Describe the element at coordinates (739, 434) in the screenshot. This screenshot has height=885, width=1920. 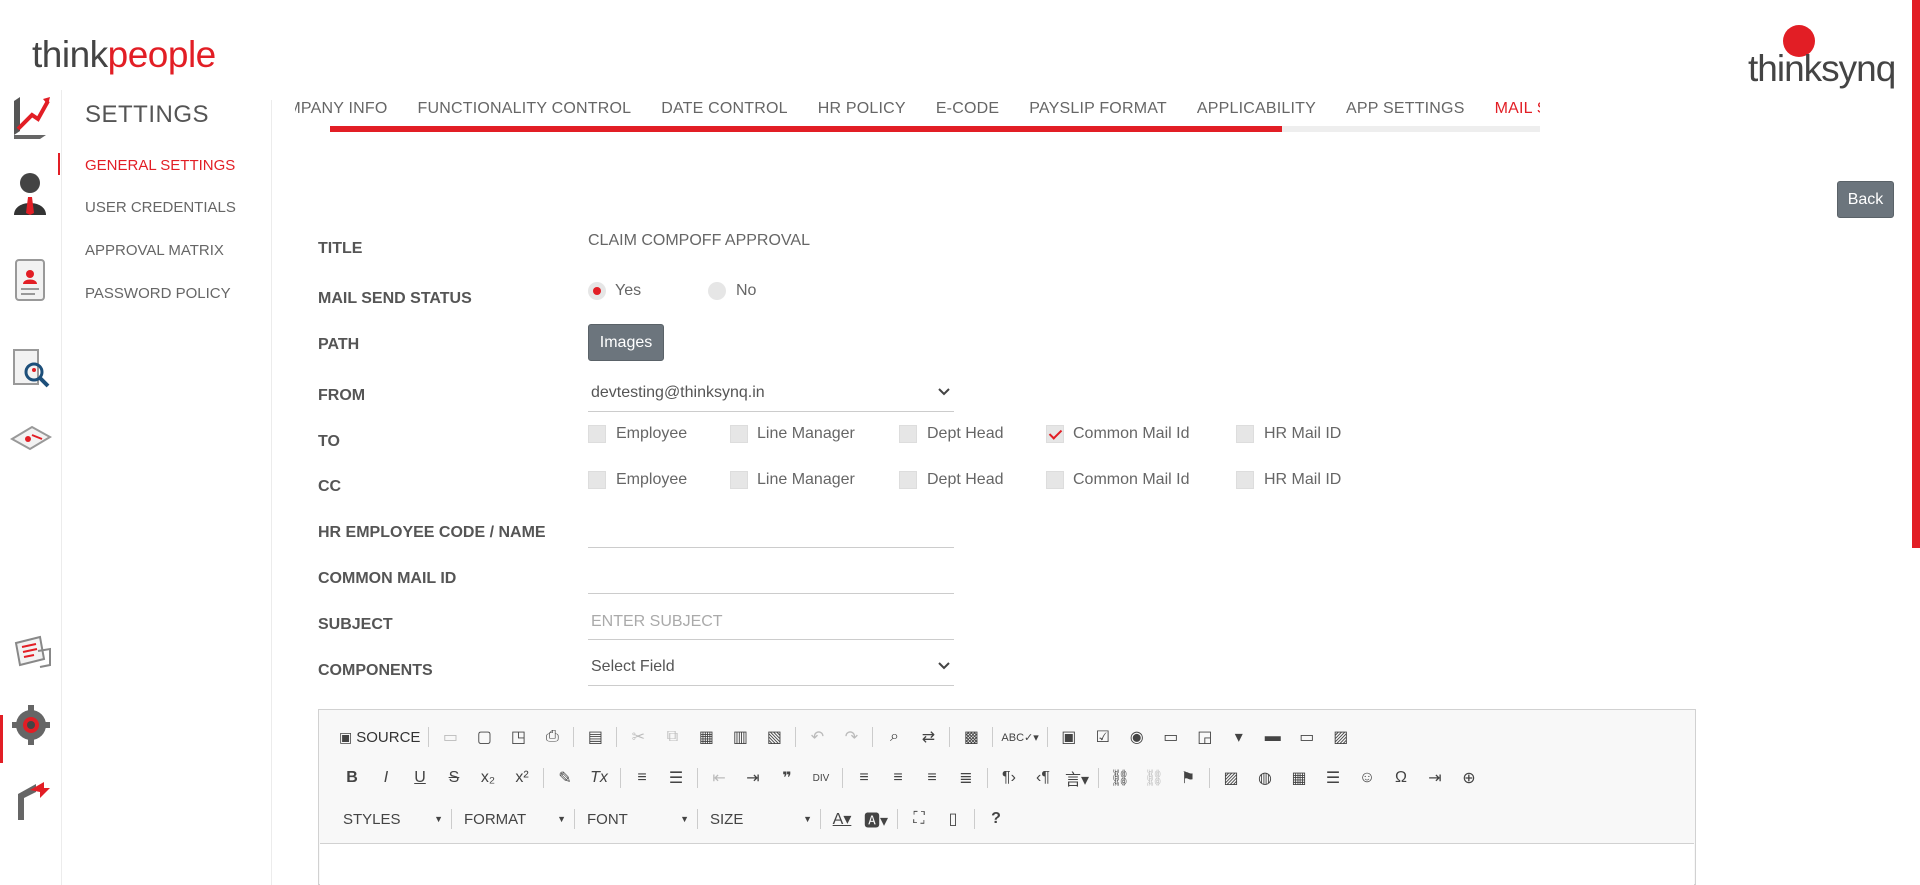
I see `to-line-manager-checkbox` at that location.